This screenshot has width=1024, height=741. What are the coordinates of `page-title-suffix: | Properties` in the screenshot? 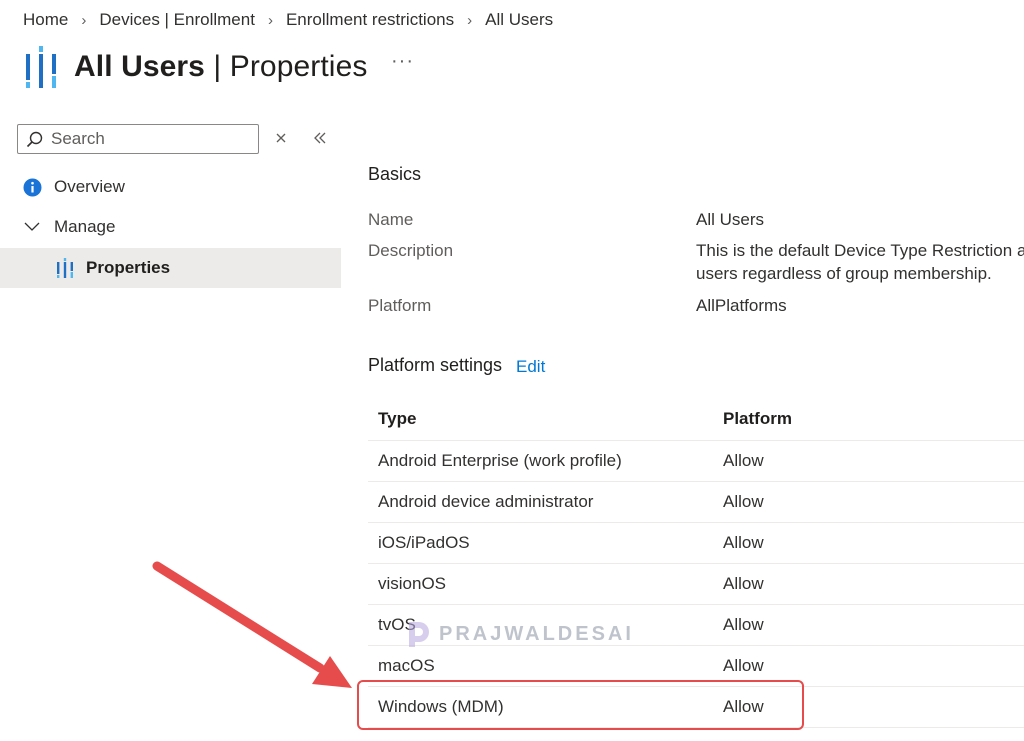 It's located at (286, 66).